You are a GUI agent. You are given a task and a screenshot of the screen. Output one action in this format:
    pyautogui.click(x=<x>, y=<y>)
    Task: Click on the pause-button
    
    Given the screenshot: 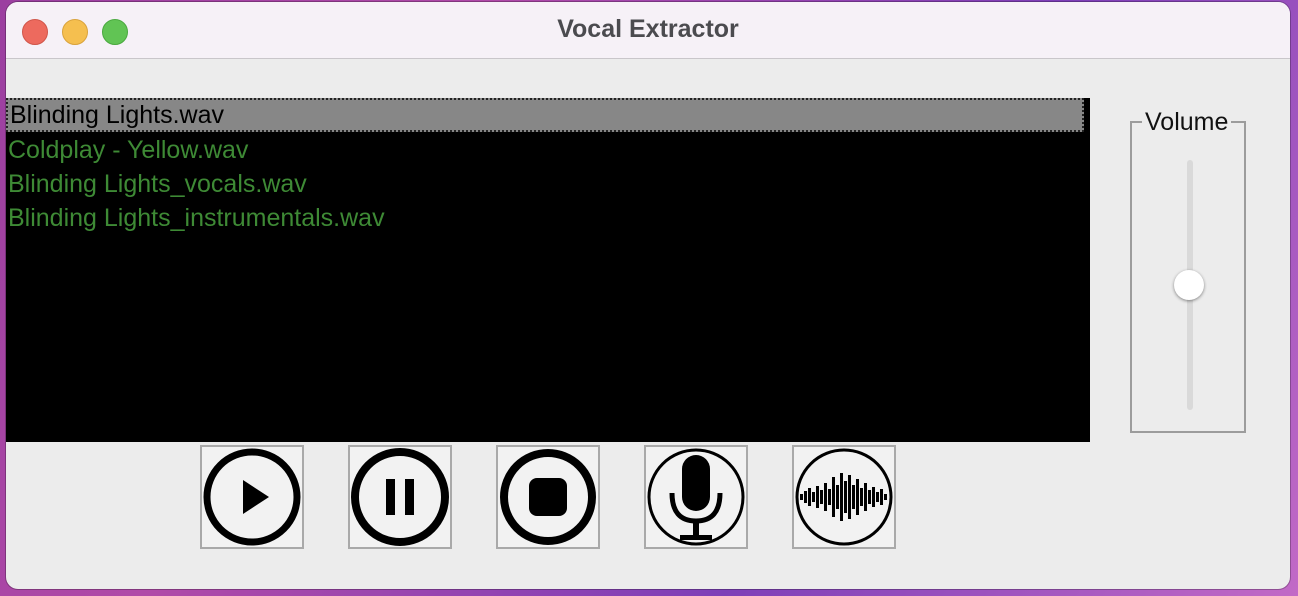 What is the action you would take?
    pyautogui.click(x=400, y=497)
    